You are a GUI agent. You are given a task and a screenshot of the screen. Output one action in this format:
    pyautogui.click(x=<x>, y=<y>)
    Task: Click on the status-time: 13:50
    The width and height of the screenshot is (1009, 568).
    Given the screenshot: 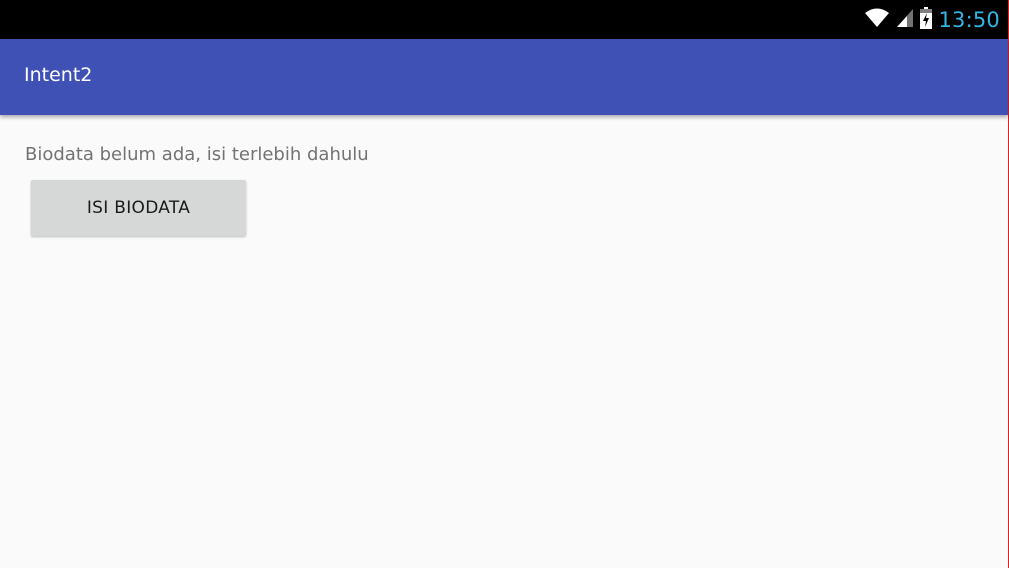 What is the action you would take?
    pyautogui.click(x=969, y=19)
    